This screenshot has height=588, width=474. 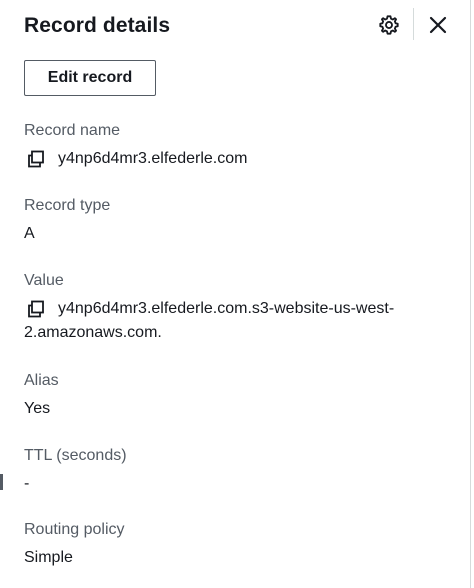 What do you see at coordinates (29, 233) in the screenshot?
I see `record-type-value: A` at bounding box center [29, 233].